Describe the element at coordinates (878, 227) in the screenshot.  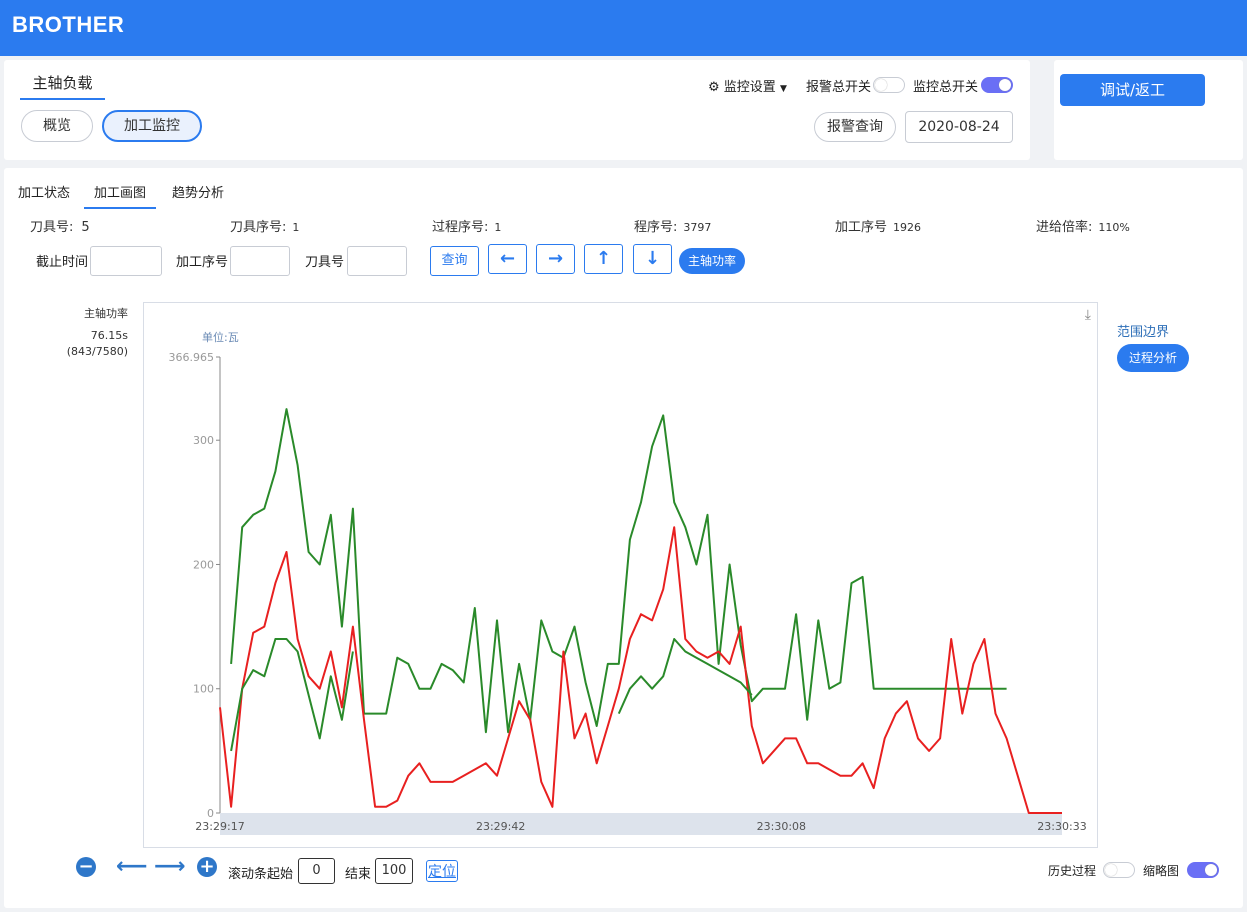
I see `info-mach-seq: 加工序号 1926` at that location.